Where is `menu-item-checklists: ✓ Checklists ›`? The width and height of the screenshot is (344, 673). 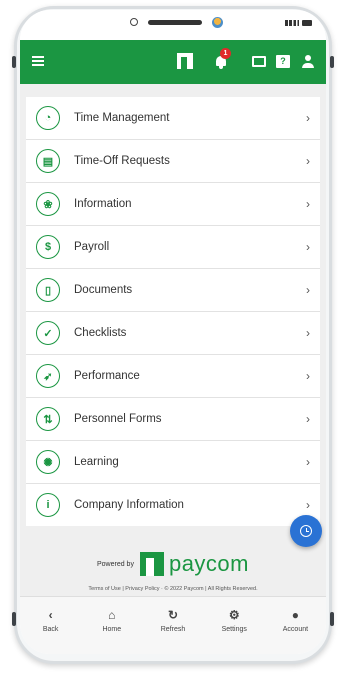 menu-item-checklists: ✓ Checklists › is located at coordinates (173, 333).